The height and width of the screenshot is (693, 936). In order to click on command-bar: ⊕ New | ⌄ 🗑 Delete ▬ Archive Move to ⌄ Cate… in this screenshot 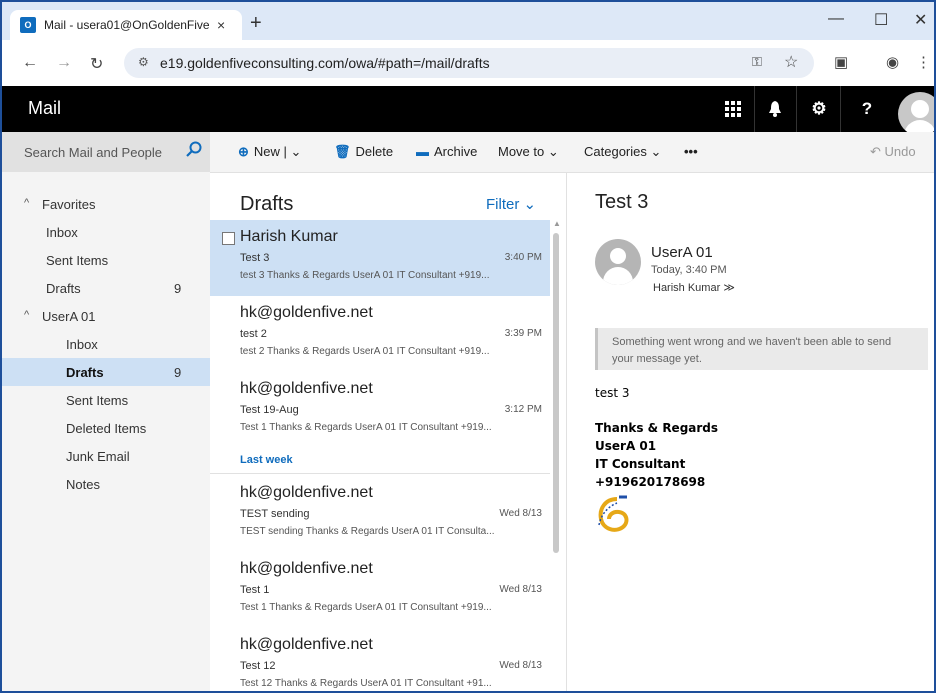, I will do `click(572, 152)`.